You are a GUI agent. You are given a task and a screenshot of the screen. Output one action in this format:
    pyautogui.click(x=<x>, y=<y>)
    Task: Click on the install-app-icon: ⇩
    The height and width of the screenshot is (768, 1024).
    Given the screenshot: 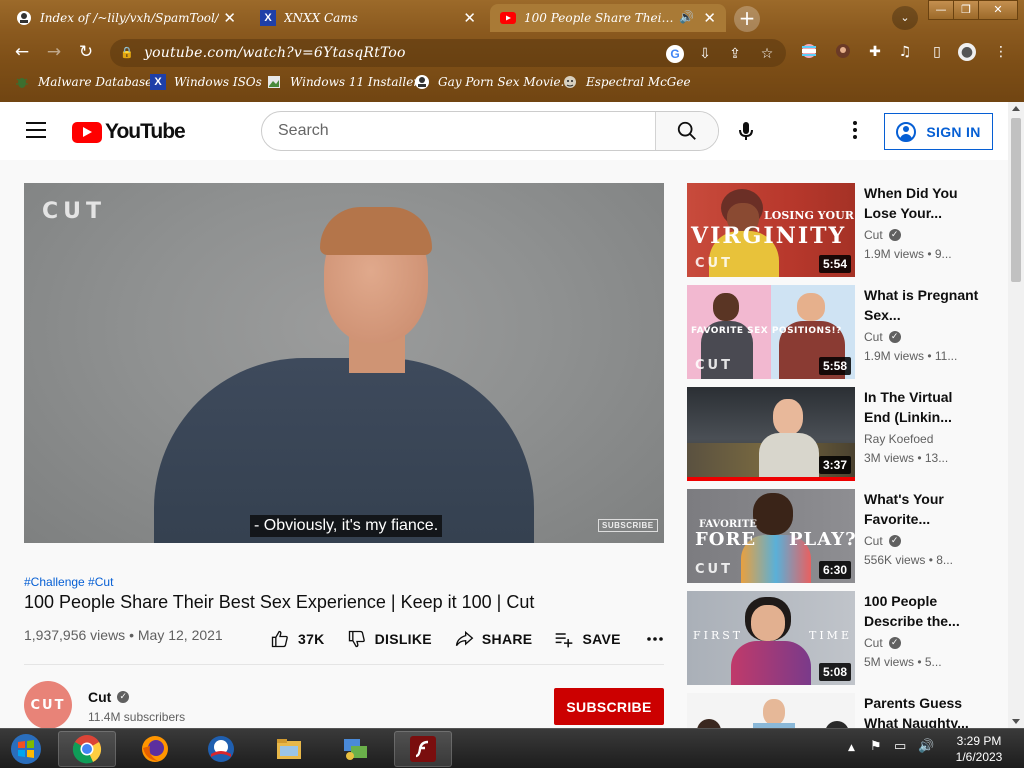 What is the action you would take?
    pyautogui.click(x=705, y=54)
    